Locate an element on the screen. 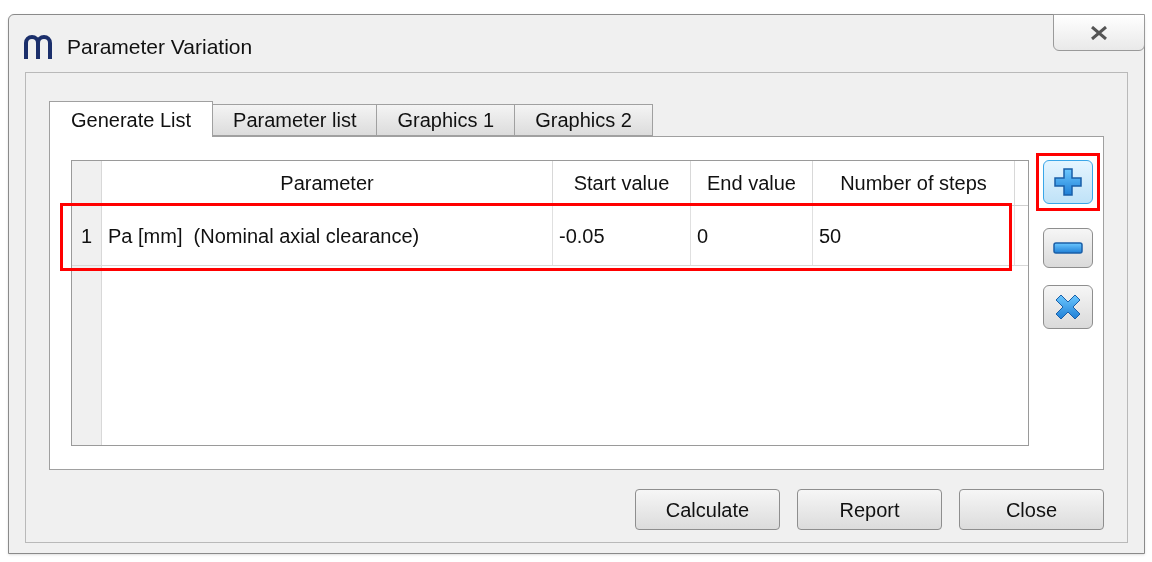 This screenshot has width=1152, height=562. close-button is located at coordinates (1099, 32).